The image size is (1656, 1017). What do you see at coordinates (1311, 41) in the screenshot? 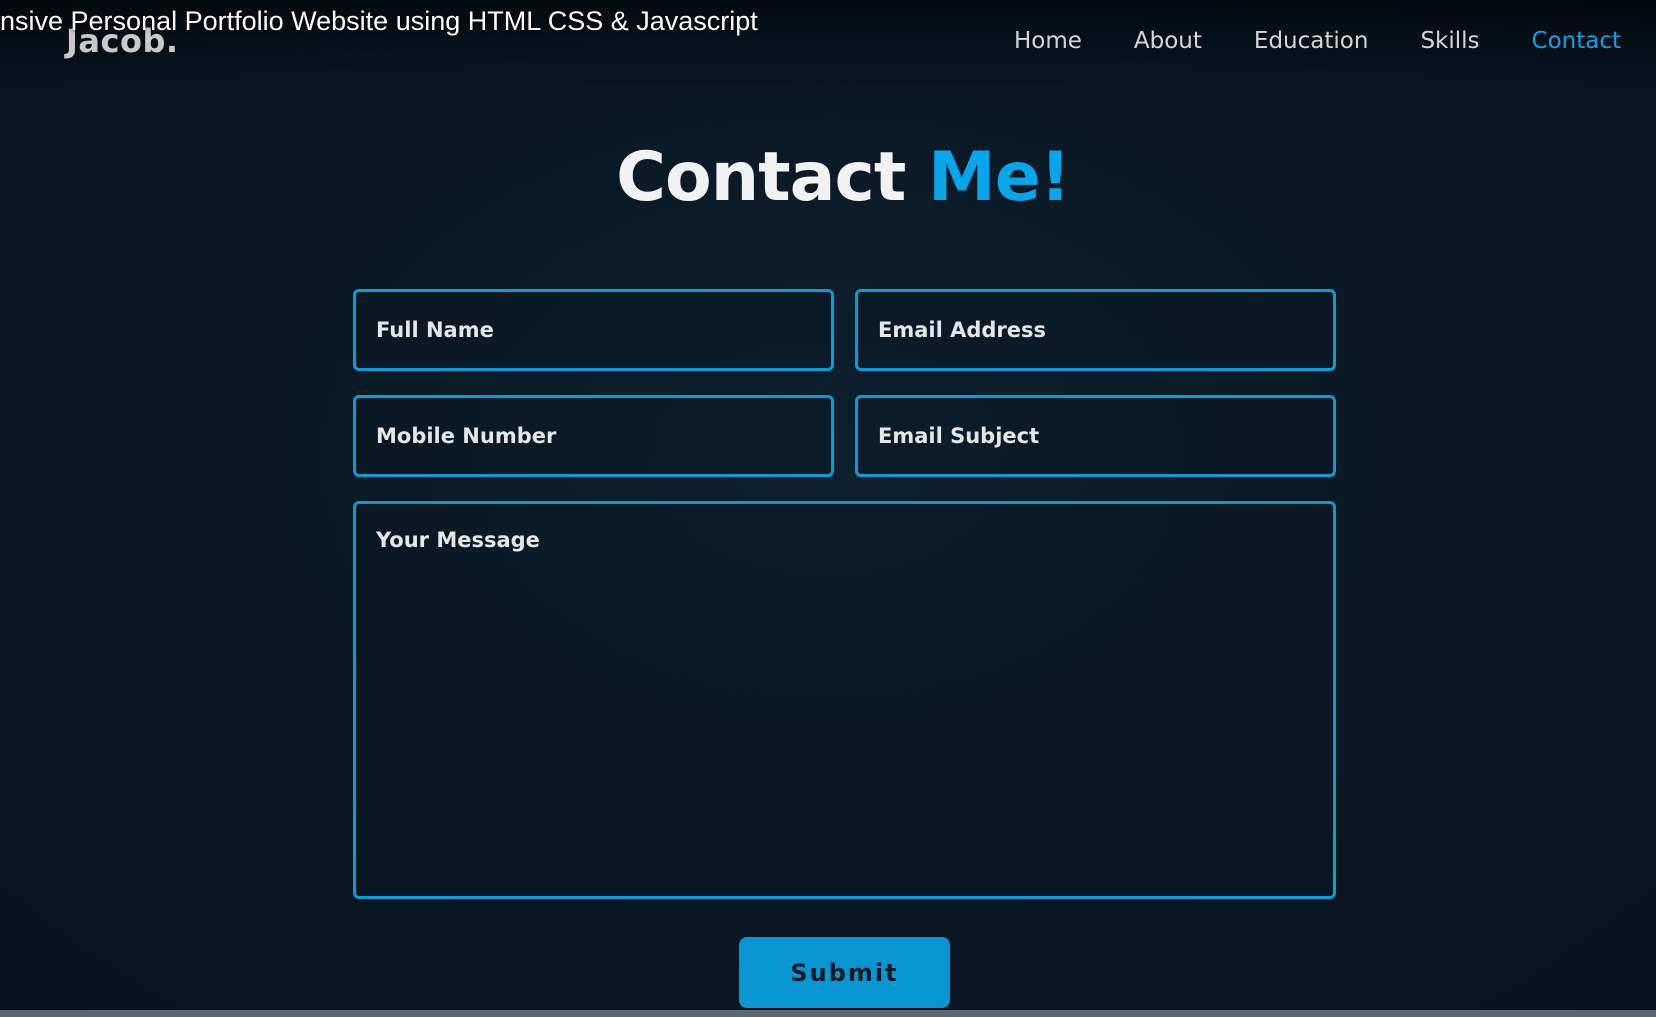
I see `nav-item-education: Education` at bounding box center [1311, 41].